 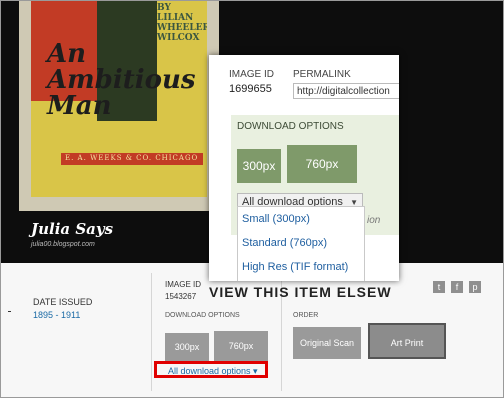 I want to click on art-print-button: Art Print, so click(x=407, y=341).